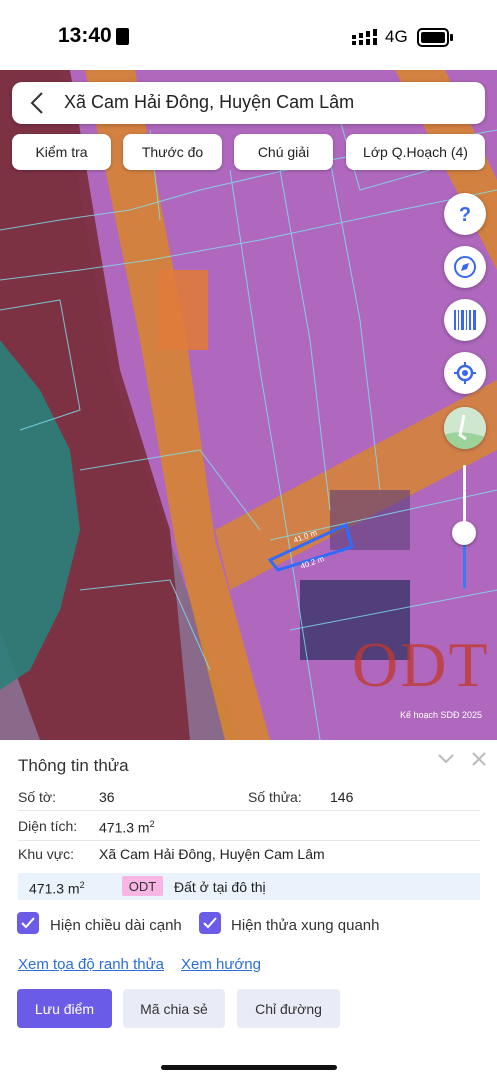 The image size is (497, 1080). I want to click on locate-button, so click(465, 373).